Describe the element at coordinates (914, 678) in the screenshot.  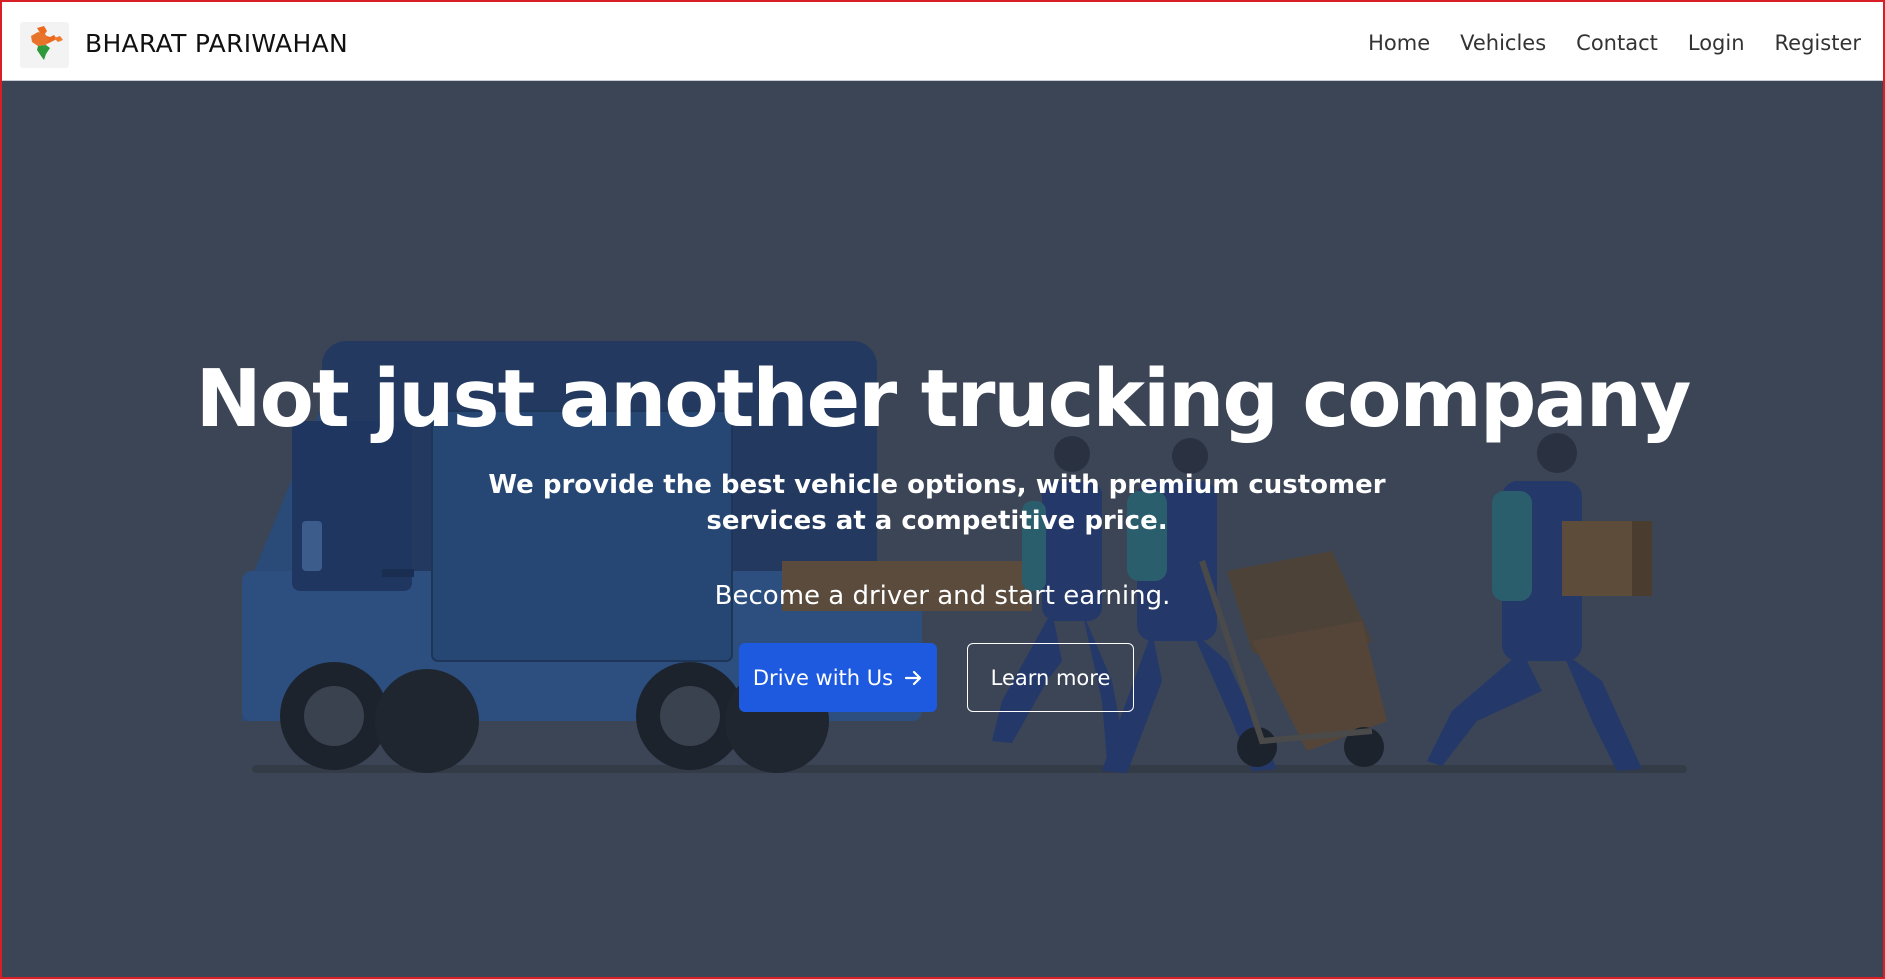
I see `arrow-right-icon` at that location.